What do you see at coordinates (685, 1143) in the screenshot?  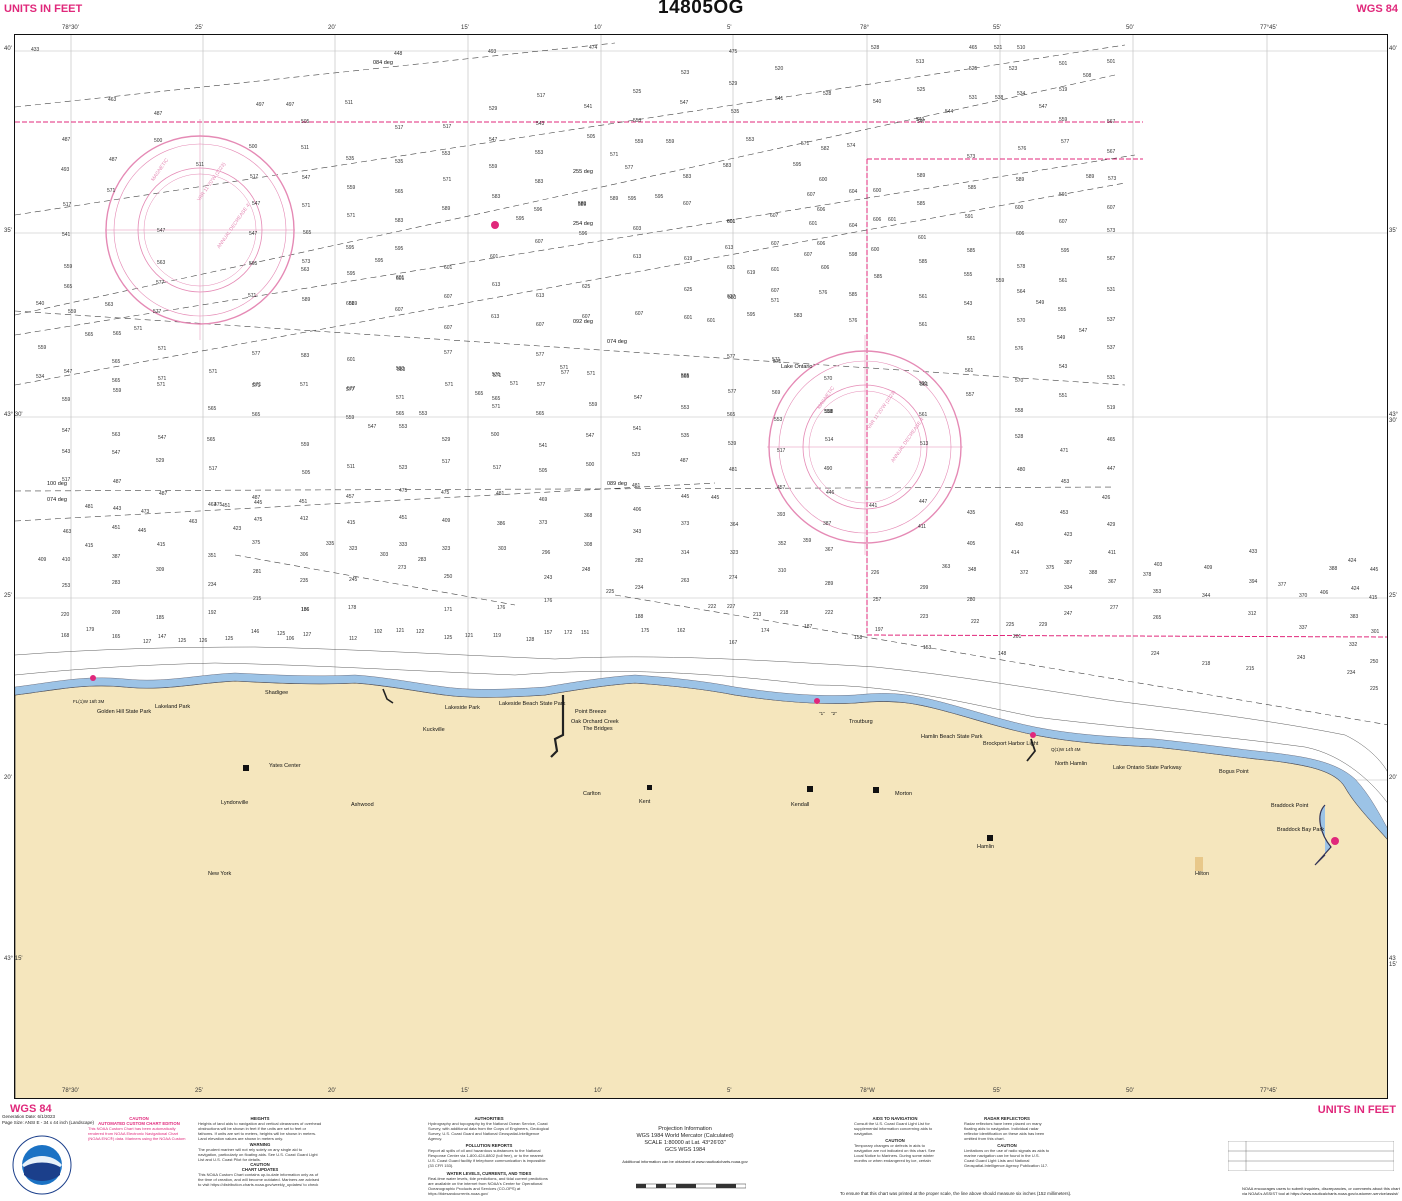 I see `projection-line-2: SCALE 1:80000 at Lat. 43°26'03"` at bounding box center [685, 1143].